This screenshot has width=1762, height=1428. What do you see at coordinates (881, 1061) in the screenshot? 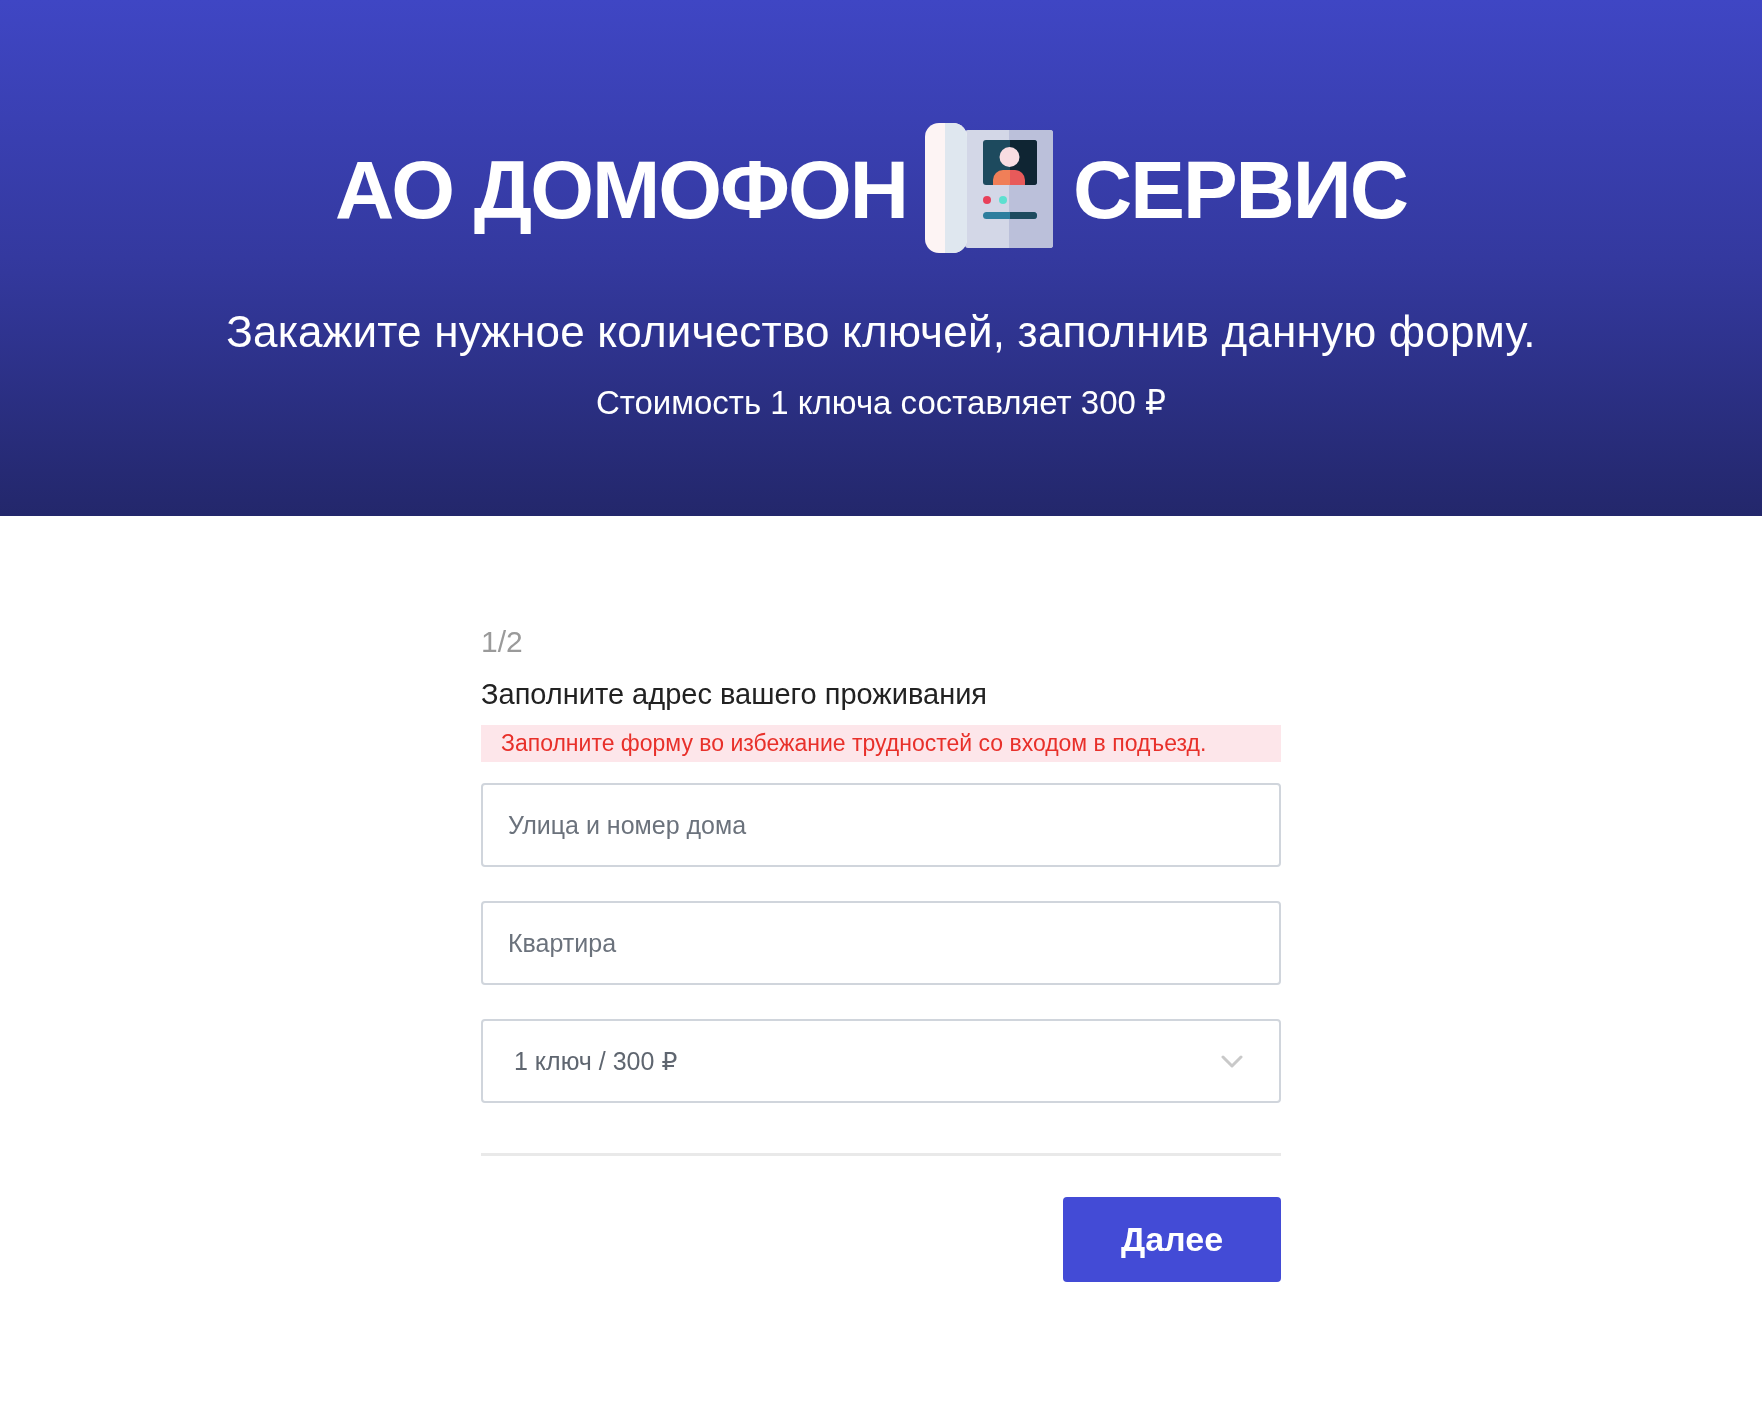
I see `quantity-select: 1 ключ / 300 ₽` at bounding box center [881, 1061].